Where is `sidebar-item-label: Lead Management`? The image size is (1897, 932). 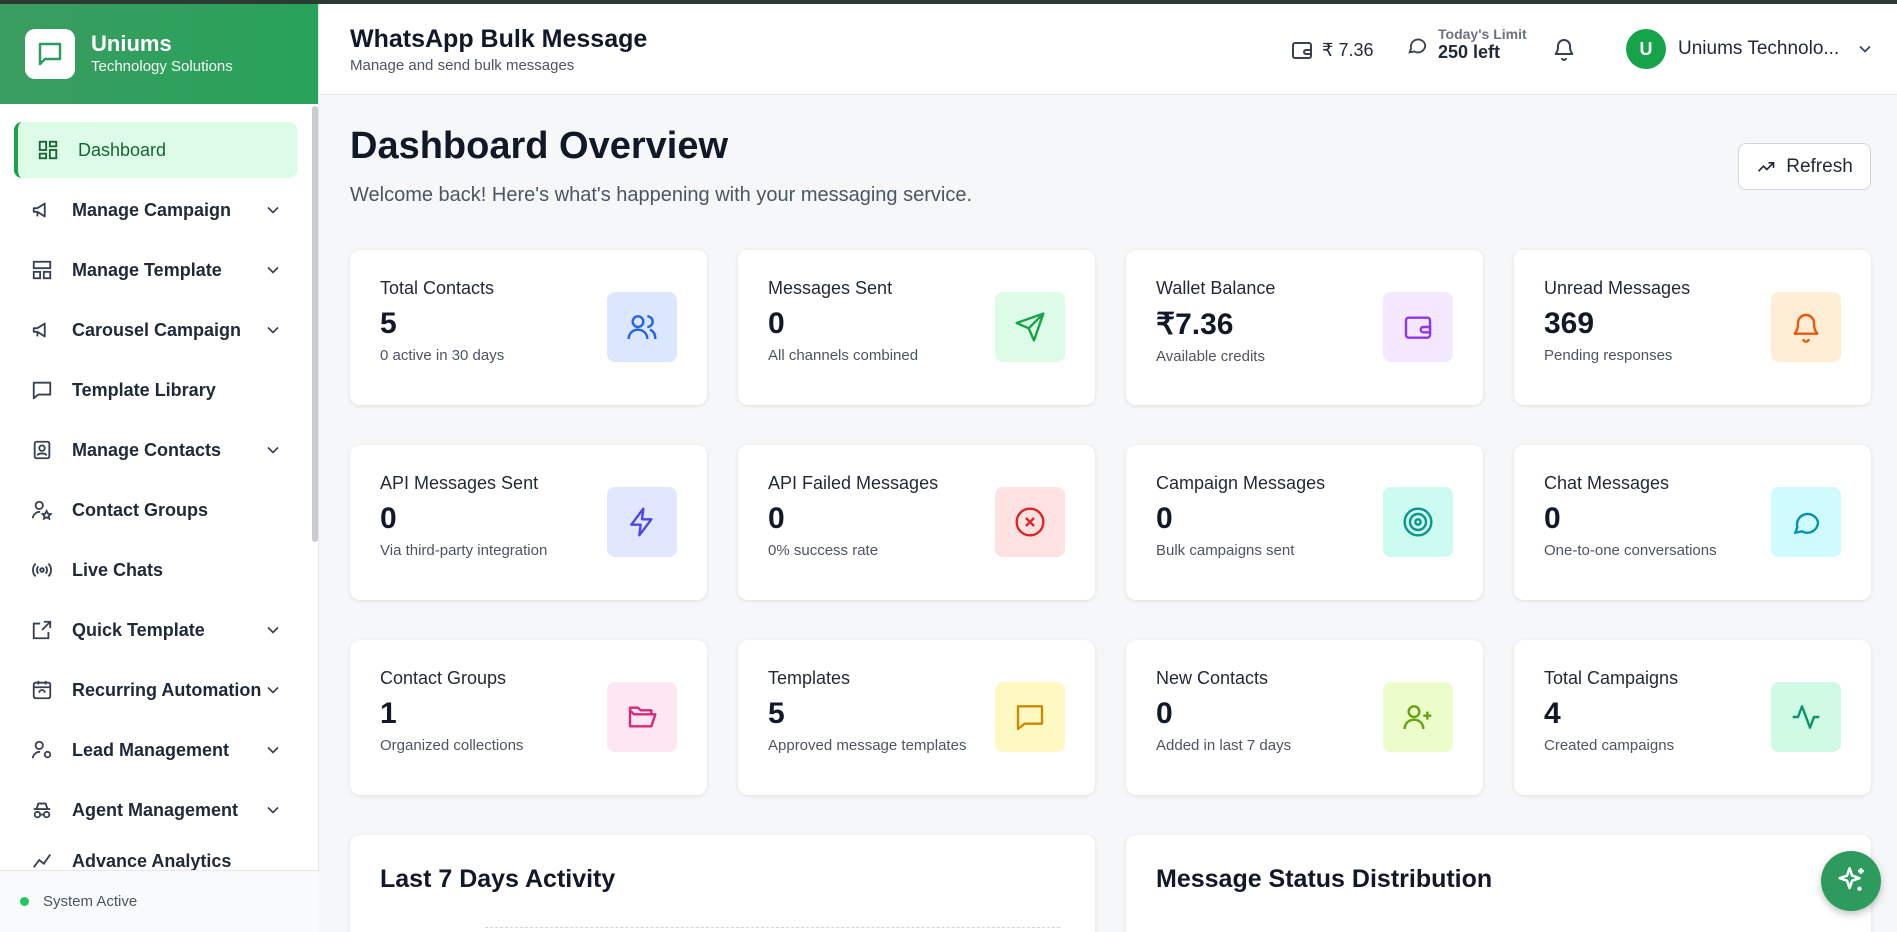
sidebar-item-label: Lead Management is located at coordinates (151, 749).